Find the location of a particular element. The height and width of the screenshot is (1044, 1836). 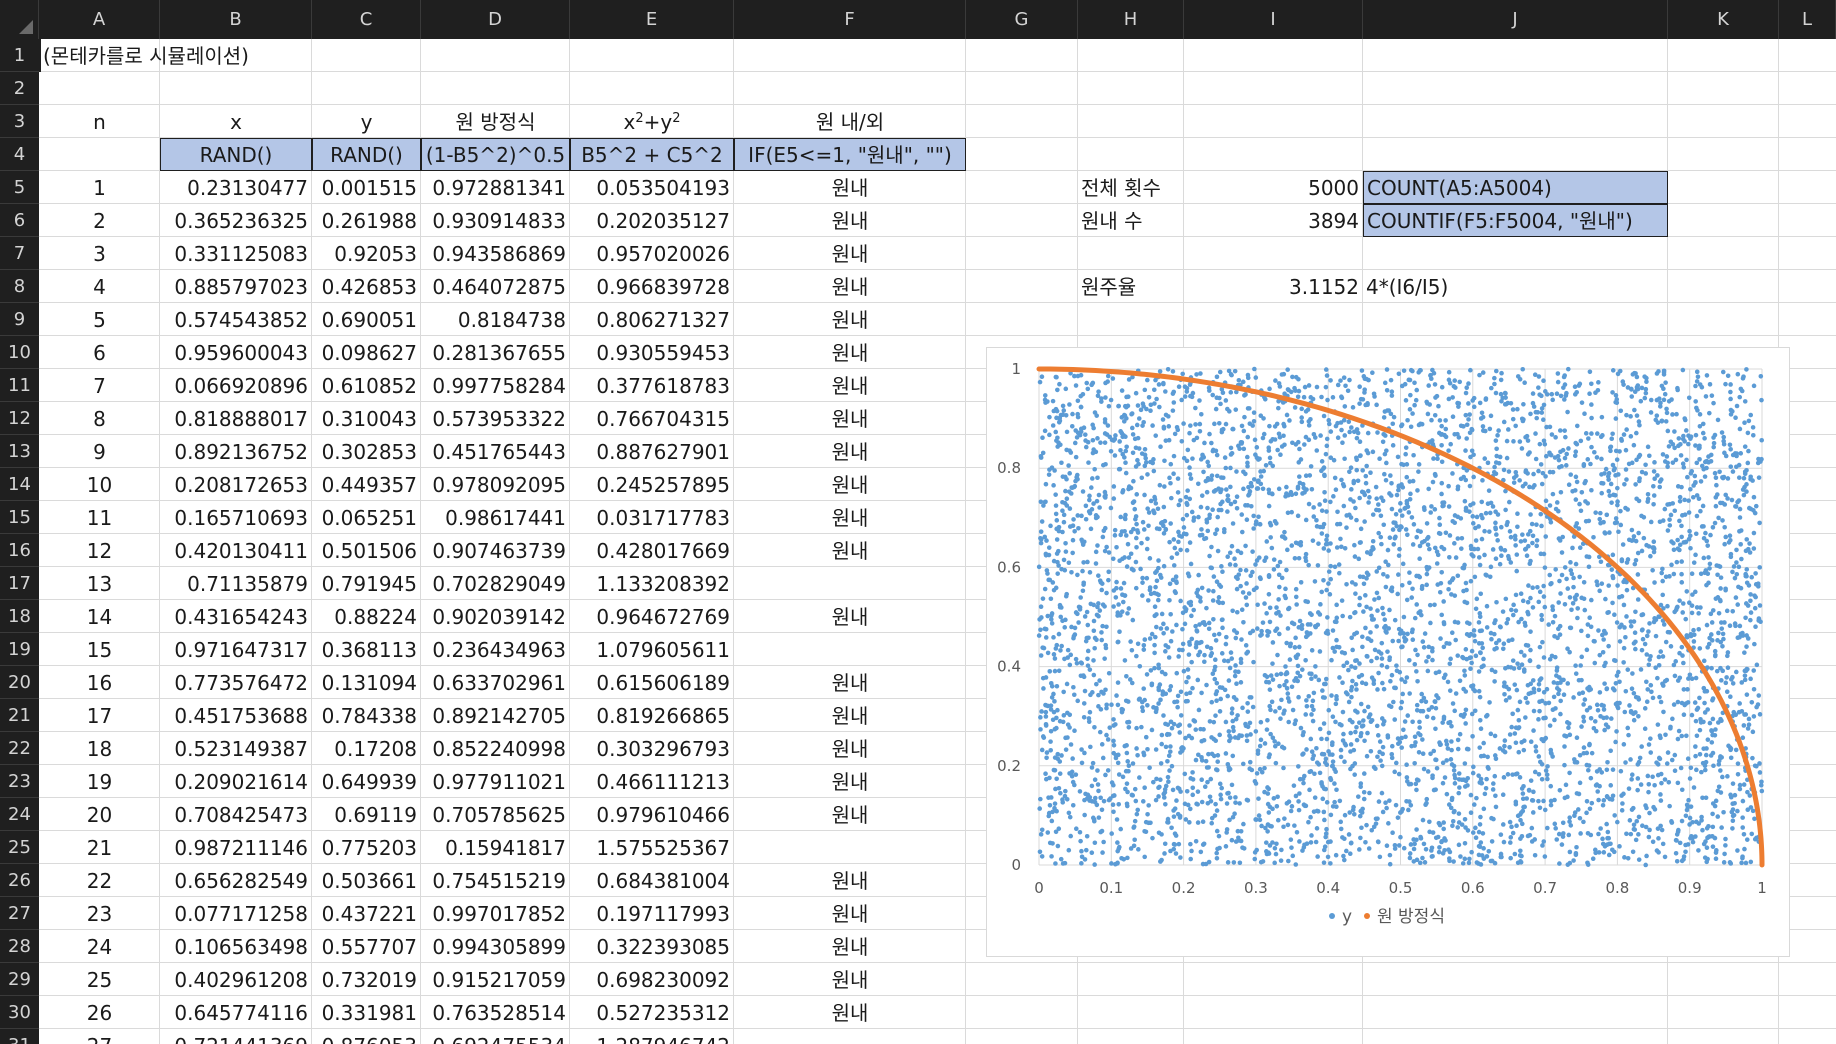

cell-y: 0.001515 is located at coordinates (366, 187).